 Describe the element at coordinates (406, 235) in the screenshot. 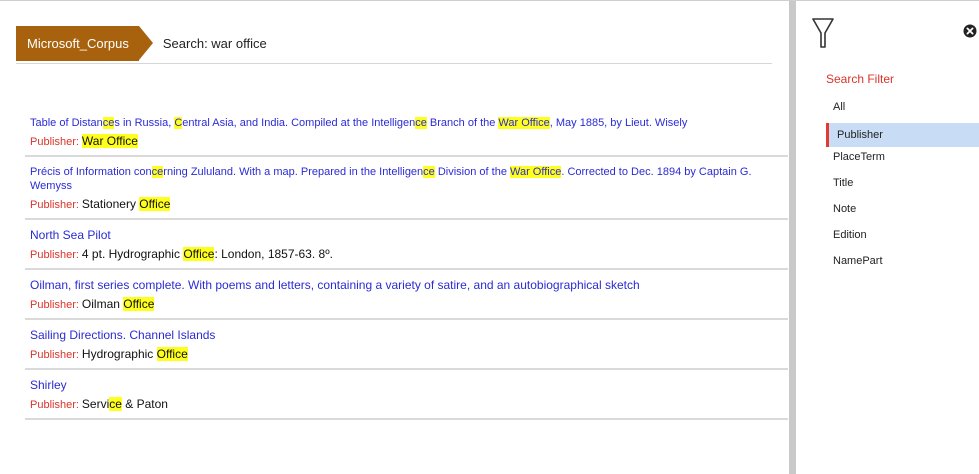

I see `result-title-link: North Sea Pilot` at that location.